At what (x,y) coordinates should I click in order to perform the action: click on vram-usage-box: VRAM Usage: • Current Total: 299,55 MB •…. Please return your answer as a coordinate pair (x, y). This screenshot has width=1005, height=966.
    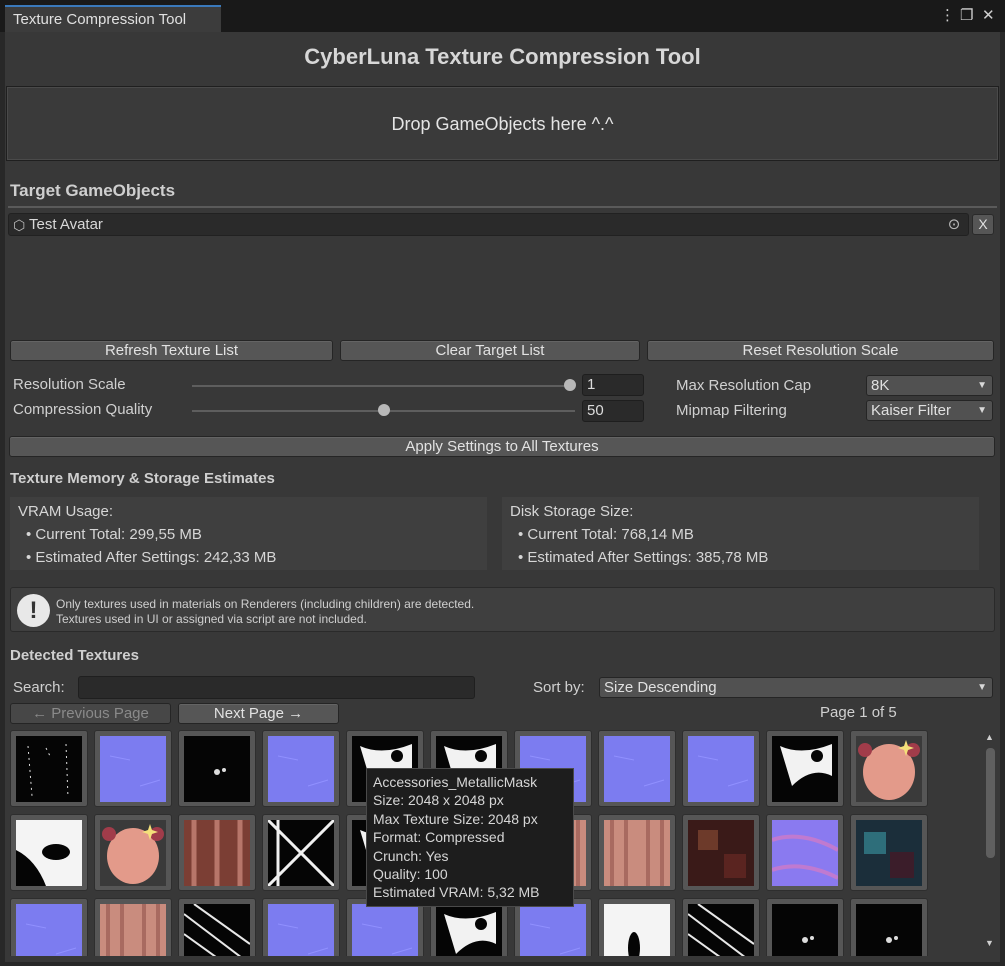
    Looking at the image, I should click on (248, 533).